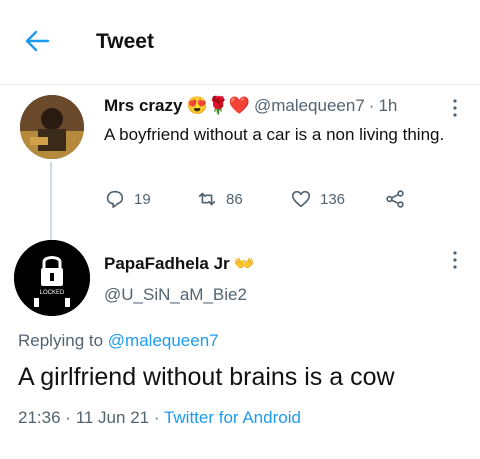 The width and height of the screenshot is (480, 459). What do you see at coordinates (112, 417) in the screenshot?
I see `tweet-date: 11 Jun 21` at bounding box center [112, 417].